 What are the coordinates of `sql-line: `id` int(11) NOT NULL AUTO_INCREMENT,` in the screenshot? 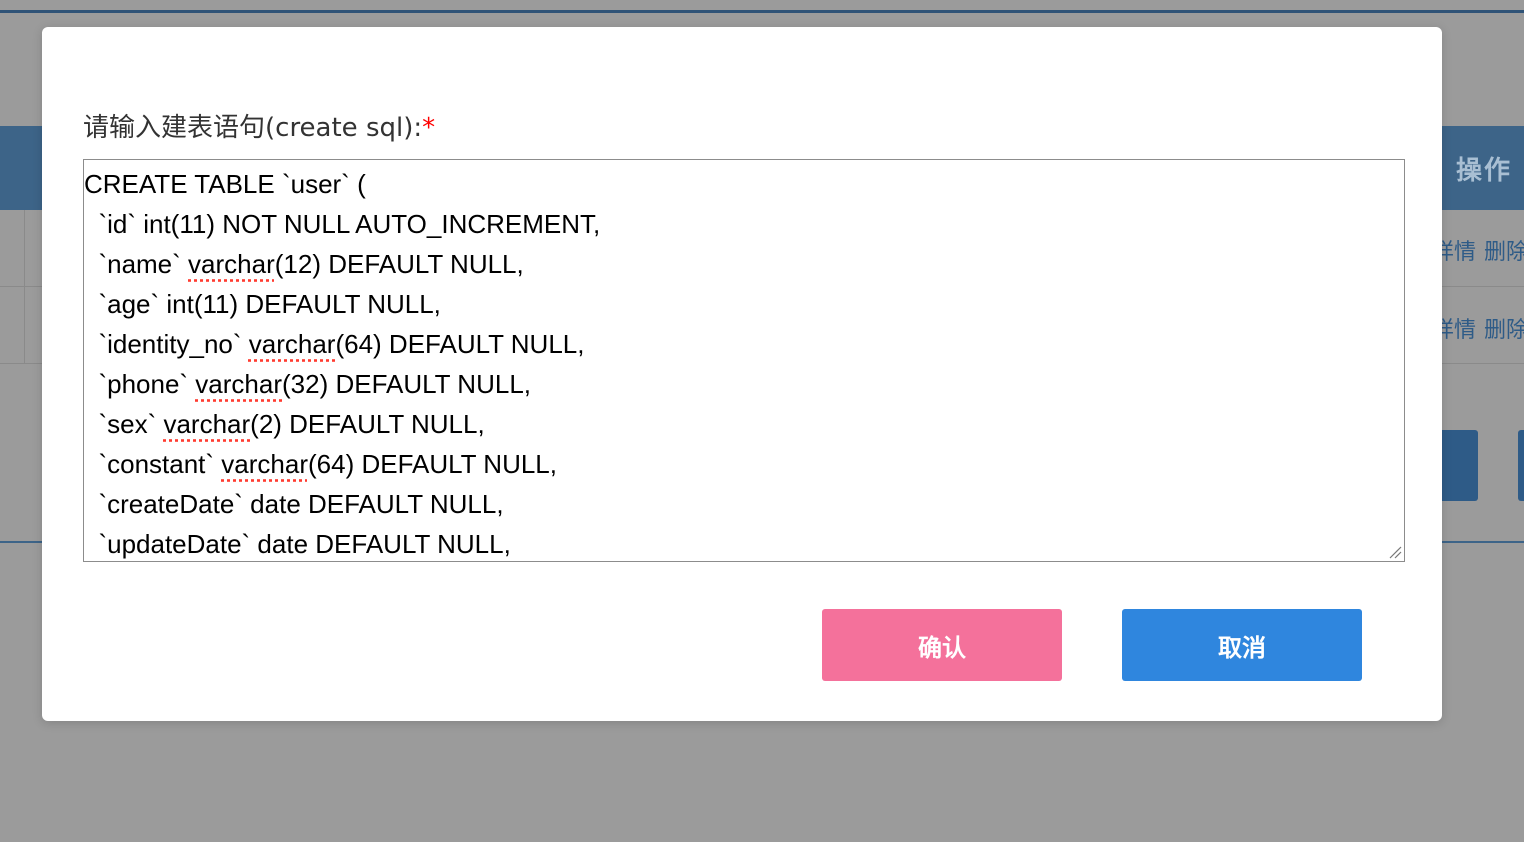 It's located at (342, 224).